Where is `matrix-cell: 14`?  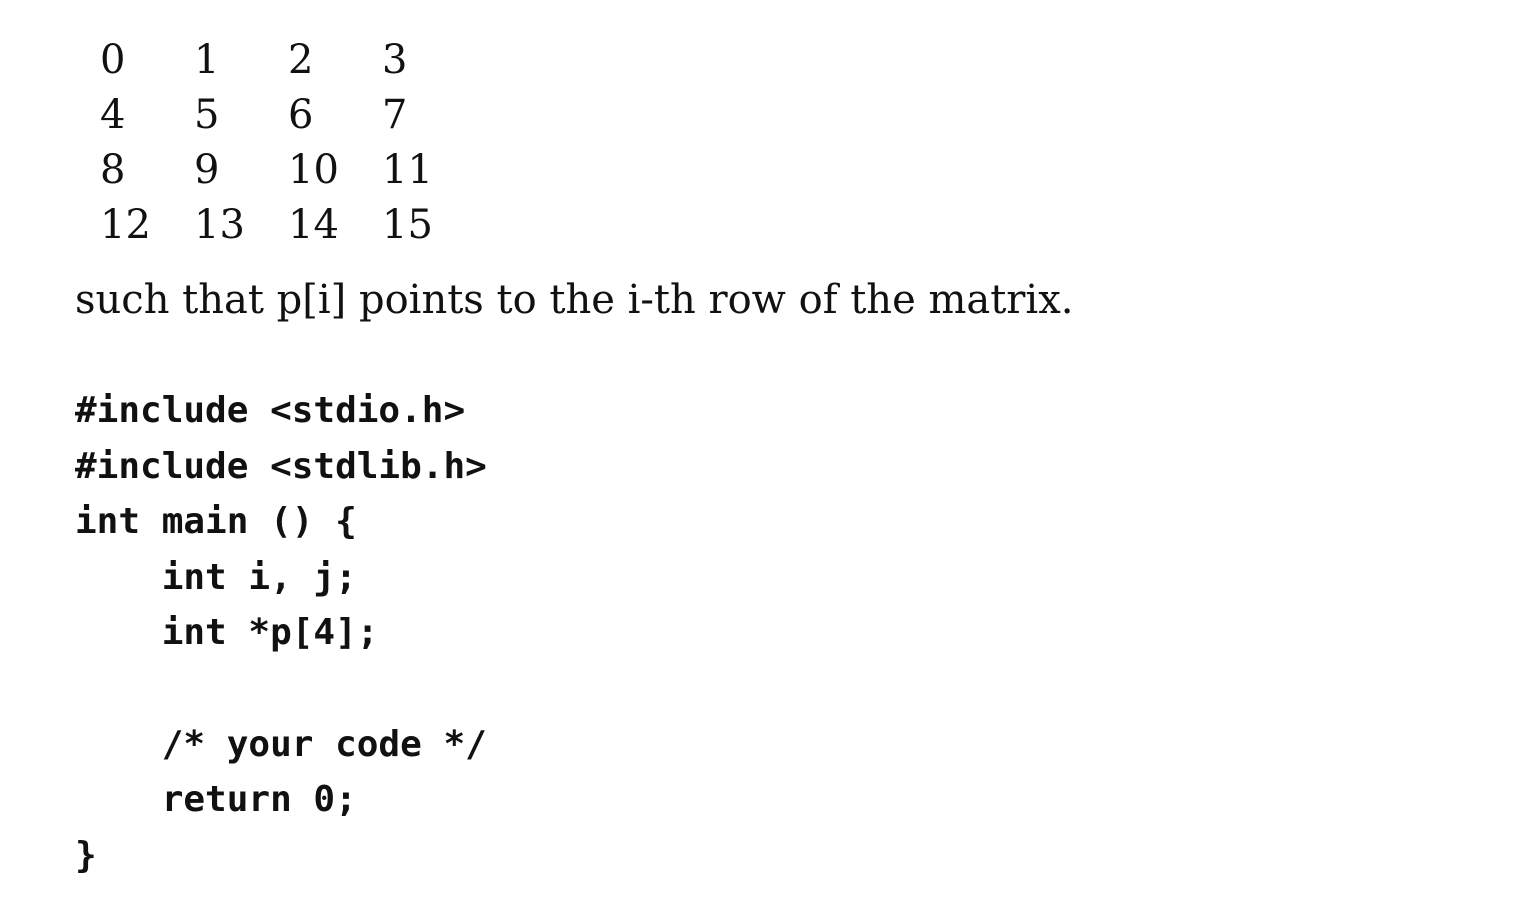 matrix-cell: 14 is located at coordinates (313, 225).